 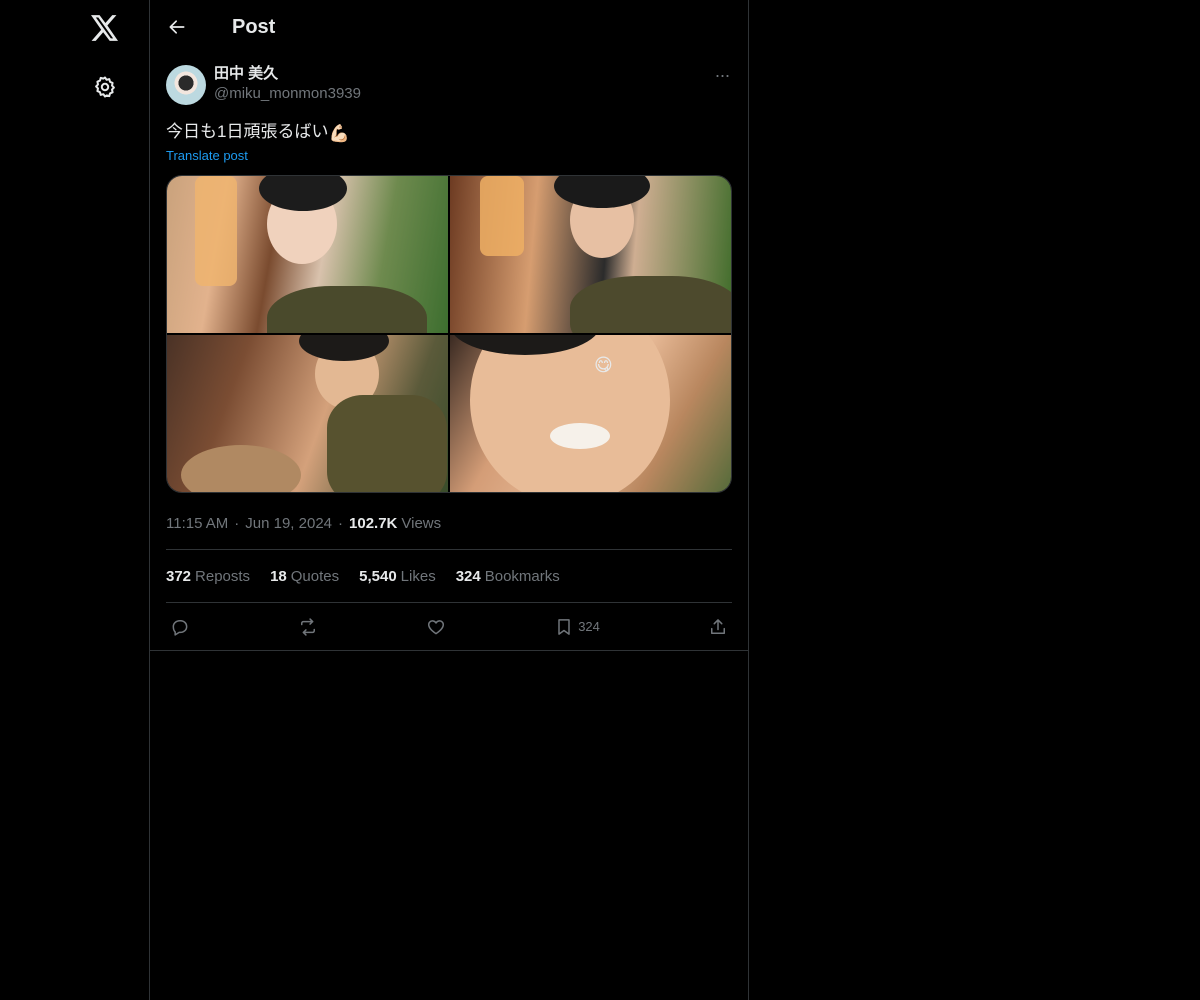 I want to click on stat-count: 324, so click(x=468, y=576).